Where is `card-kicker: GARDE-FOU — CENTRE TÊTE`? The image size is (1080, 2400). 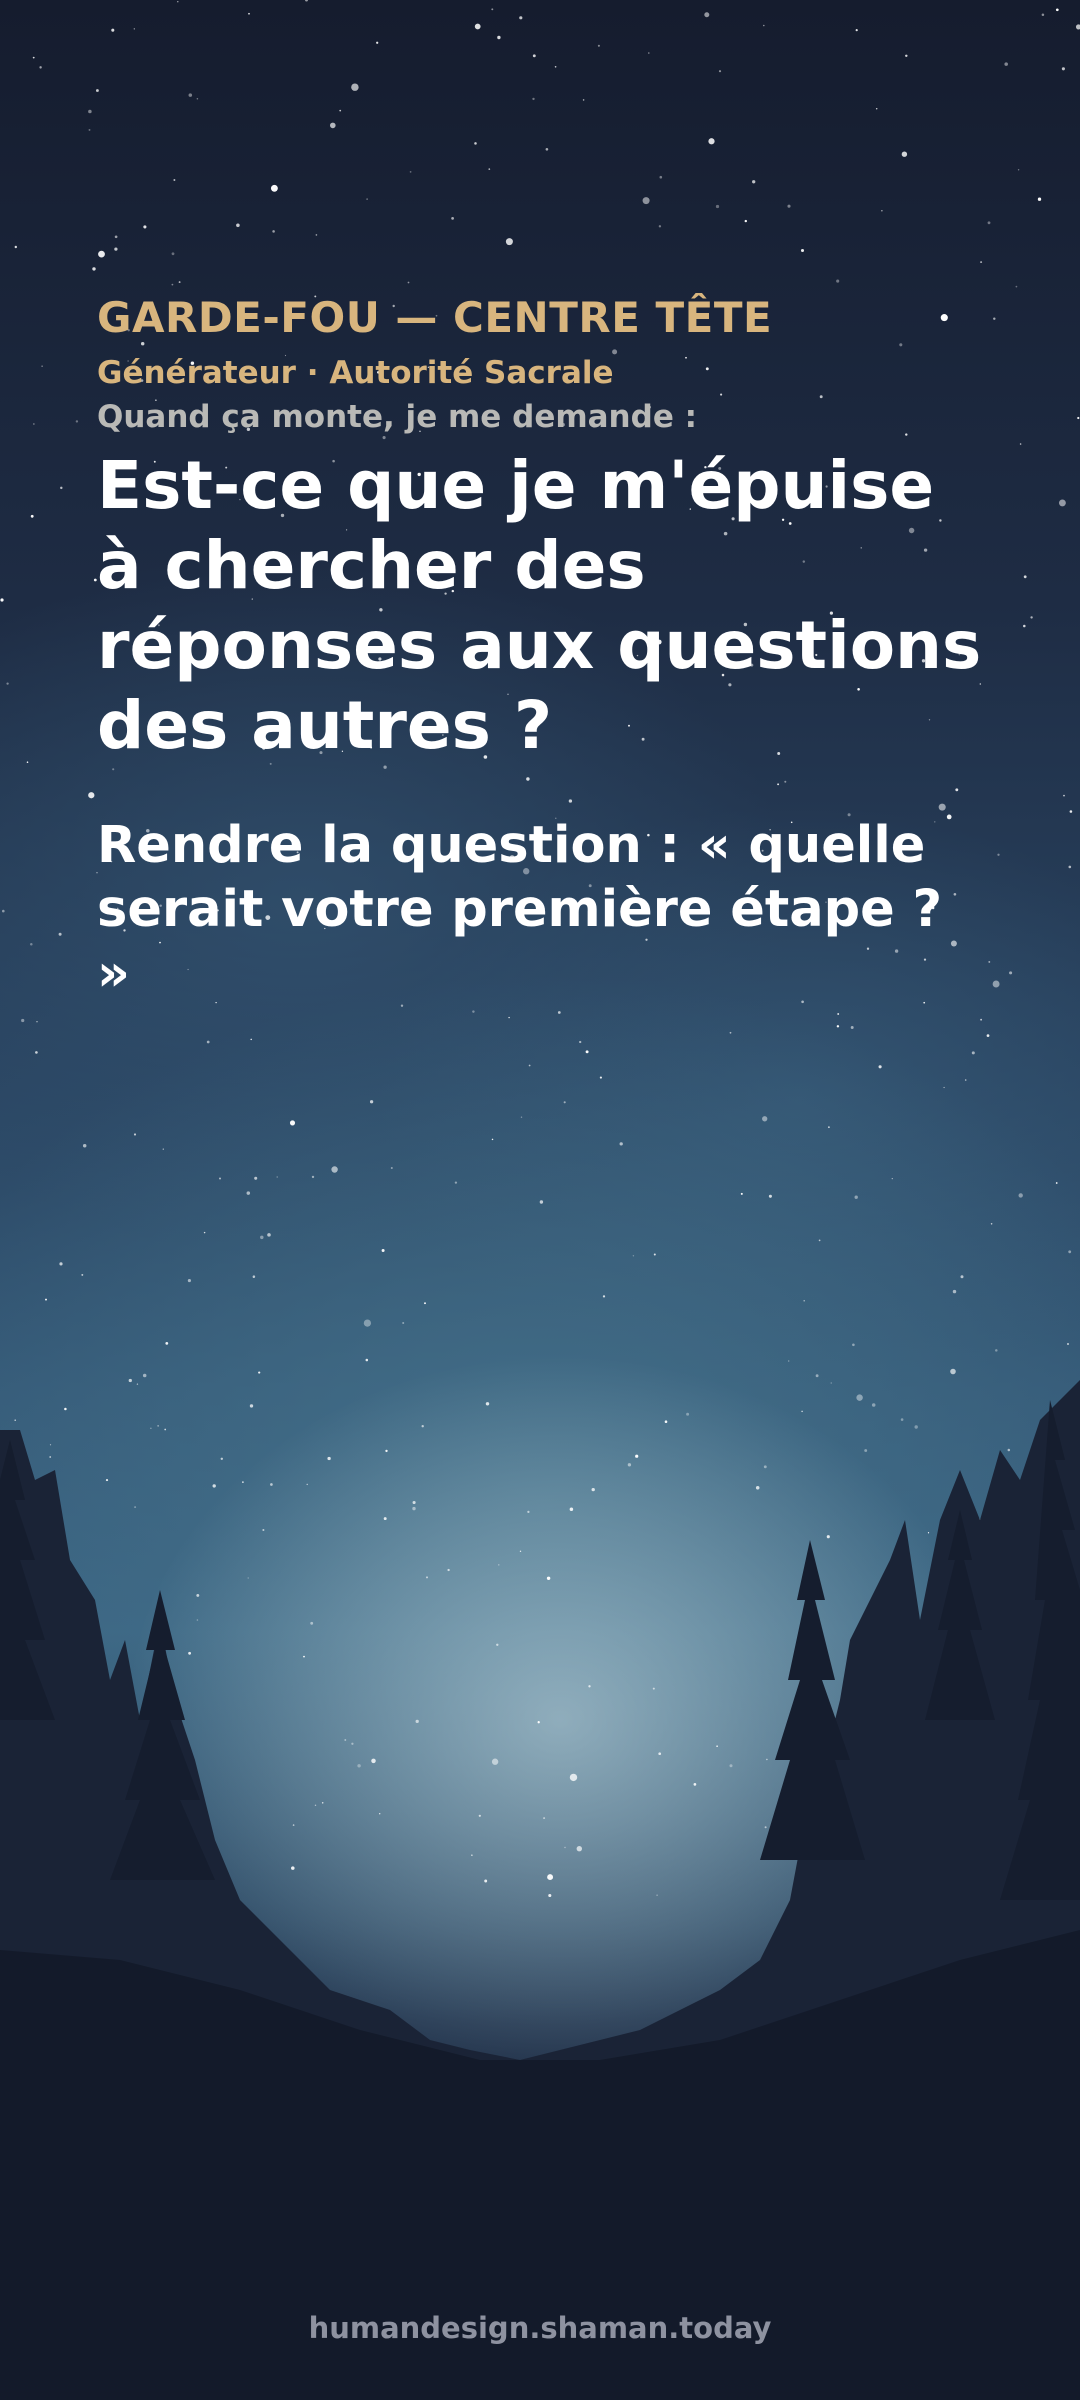
card-kicker: GARDE-FOU — CENTRE TÊTE is located at coordinates (435, 317).